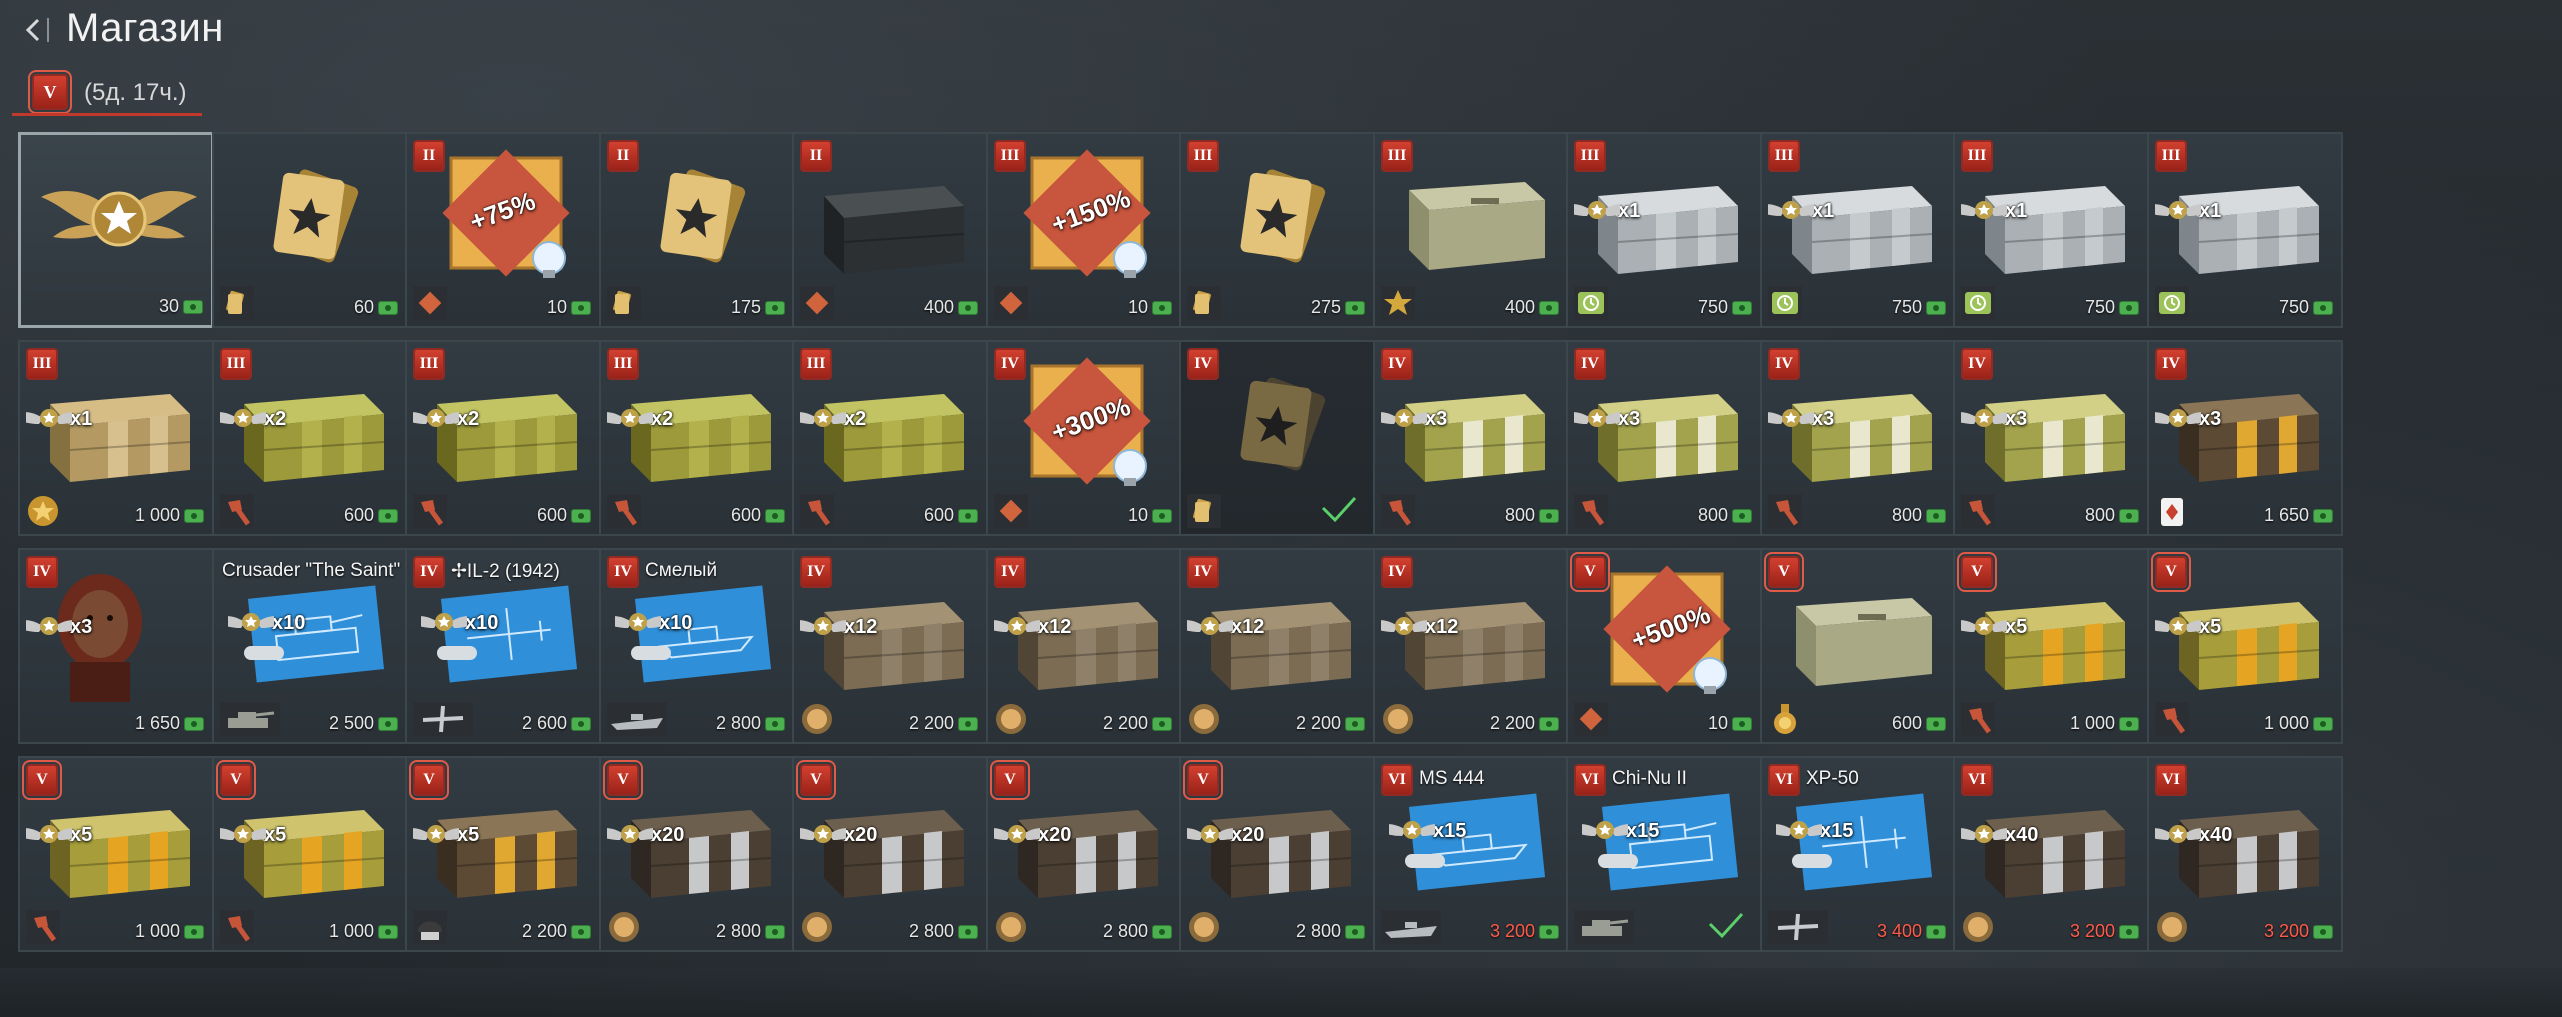 This screenshot has width=2562, height=1017. Describe the element at coordinates (310, 646) in the screenshot. I see `shop-item: Crusader "The Saint" x10 2 500` at that location.